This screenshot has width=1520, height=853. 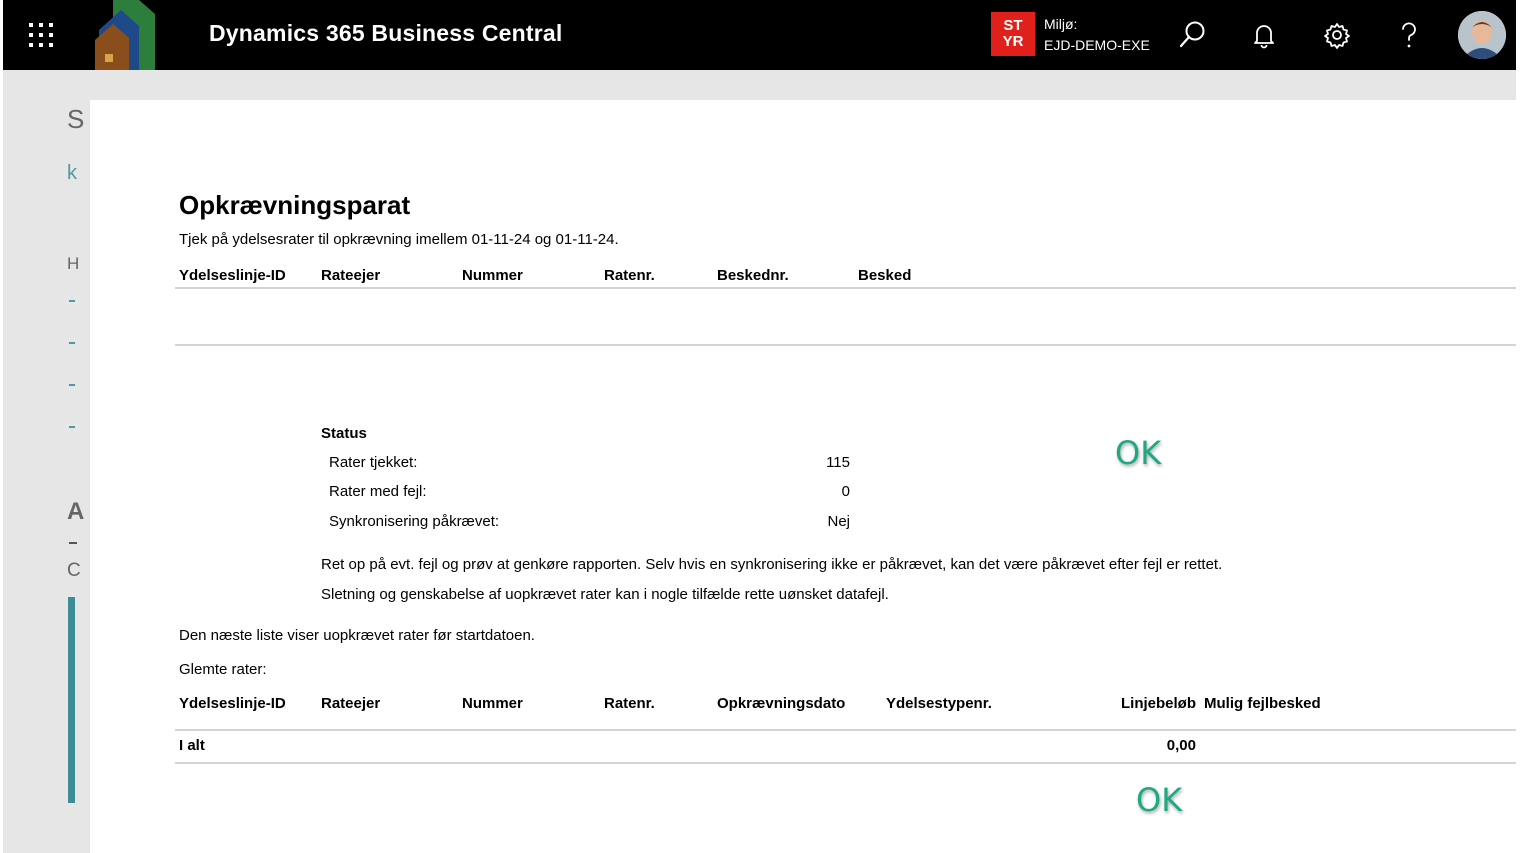 What do you see at coordinates (295, 205) in the screenshot?
I see `report-title: Opkrævningsparat` at bounding box center [295, 205].